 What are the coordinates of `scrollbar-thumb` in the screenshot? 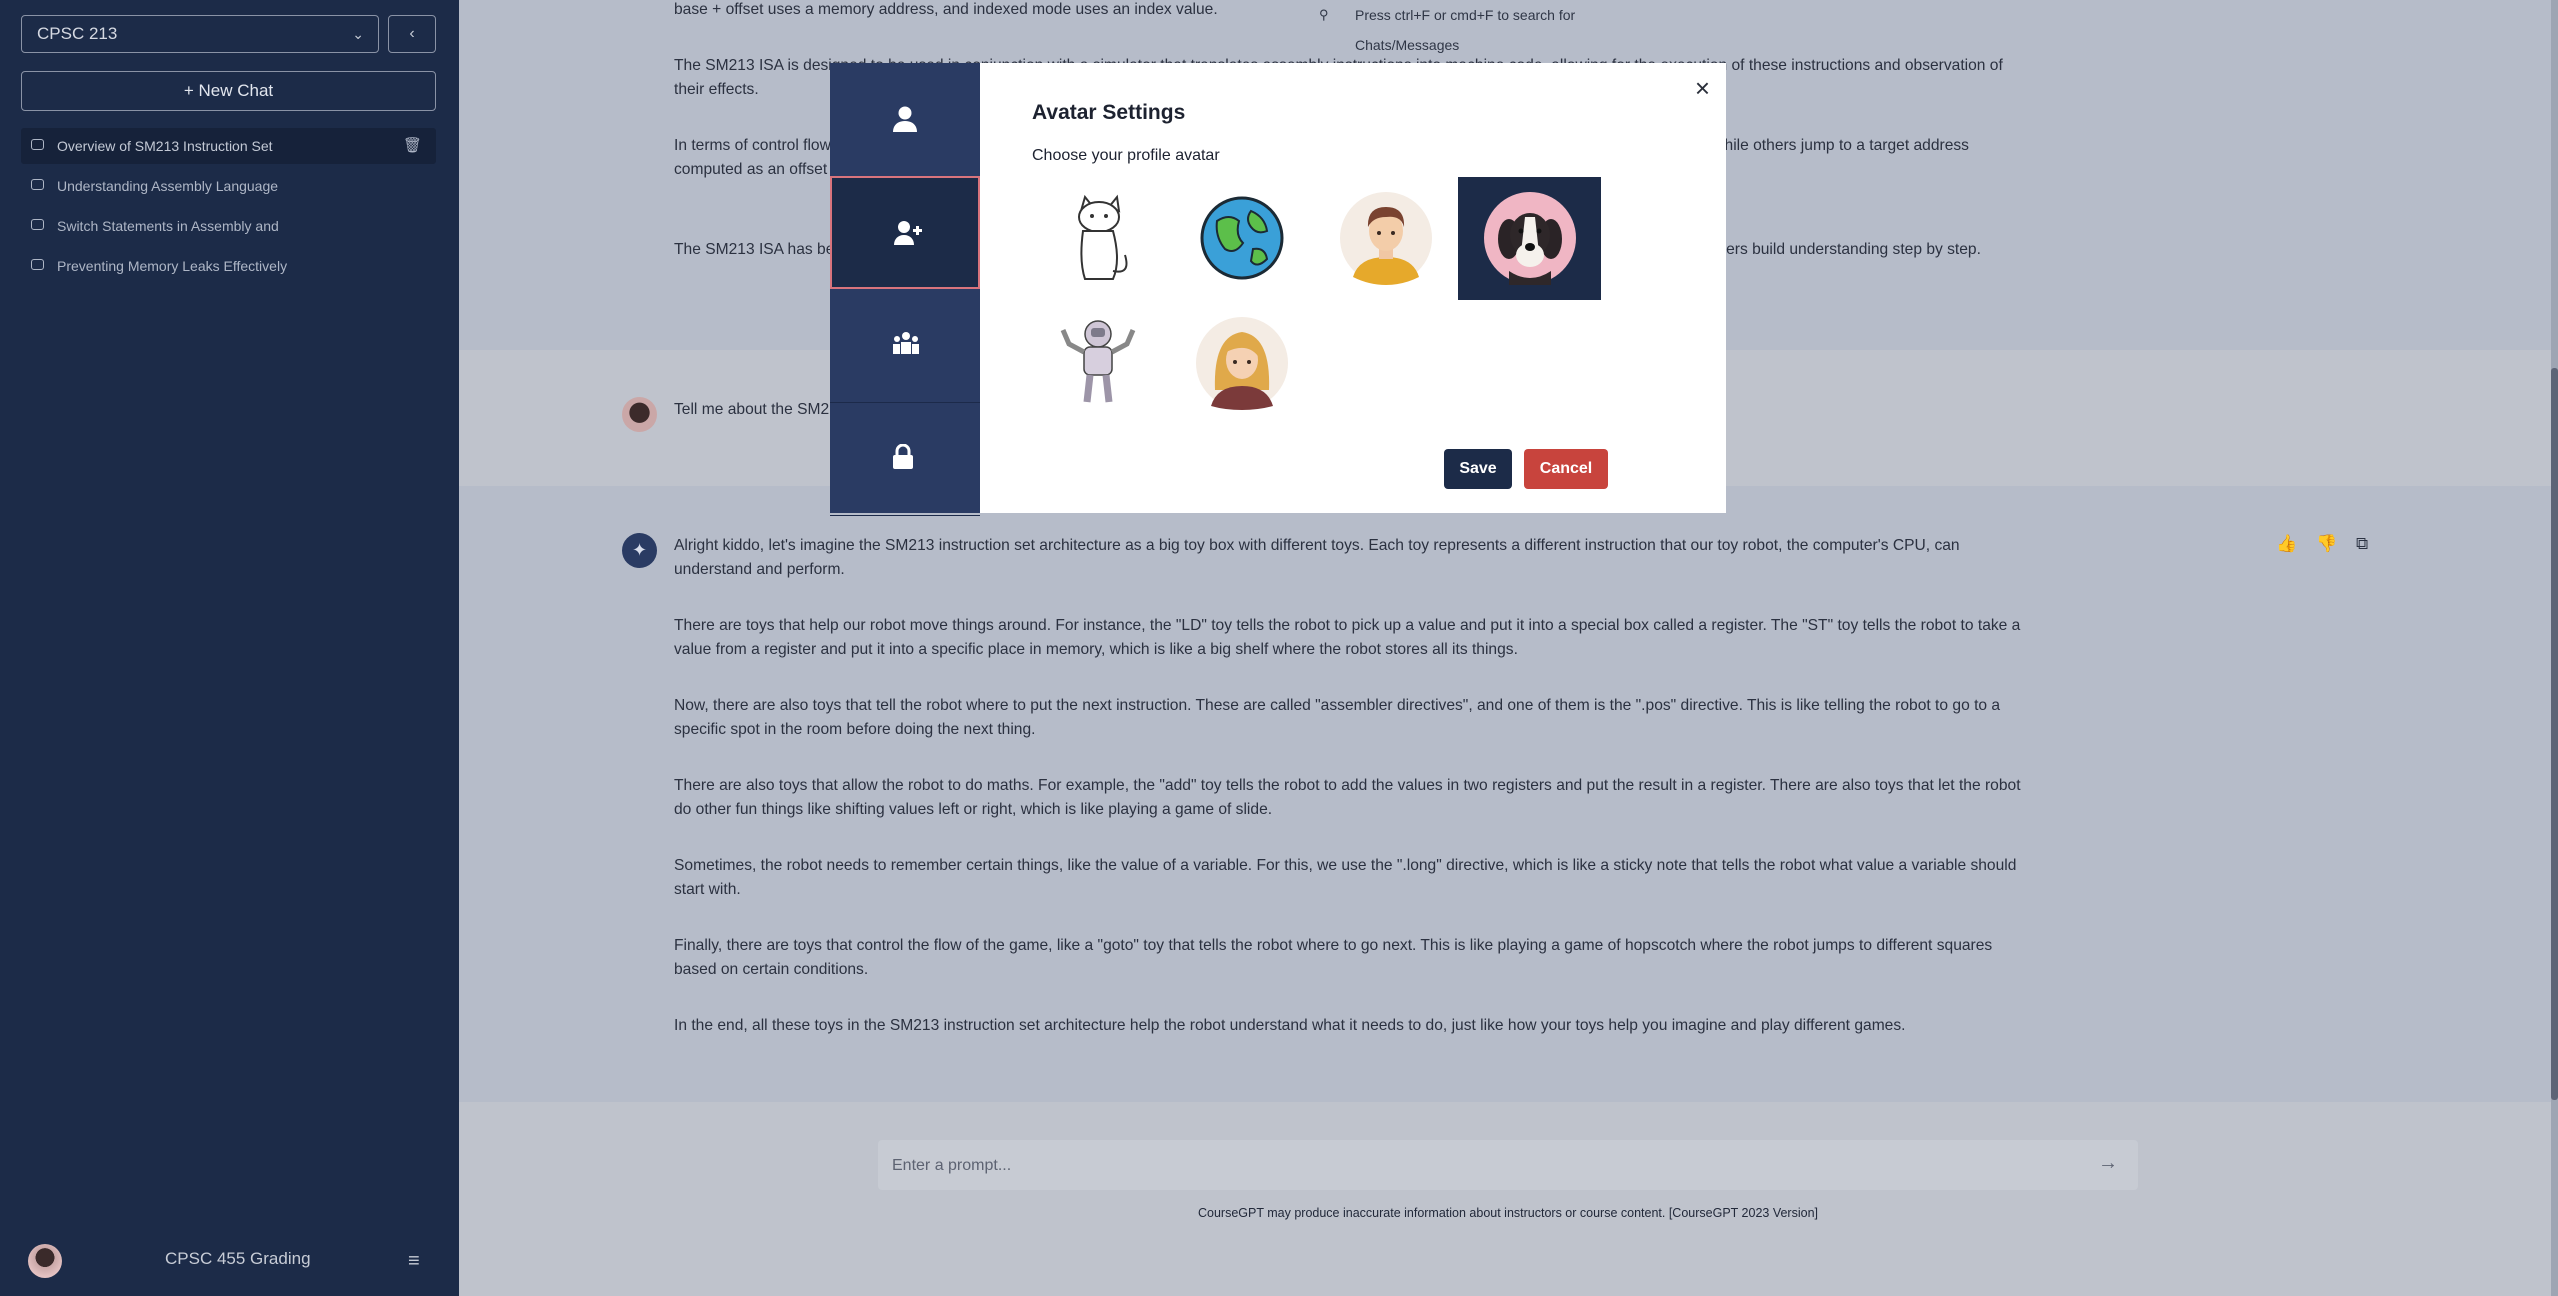 It's located at (2554, 734).